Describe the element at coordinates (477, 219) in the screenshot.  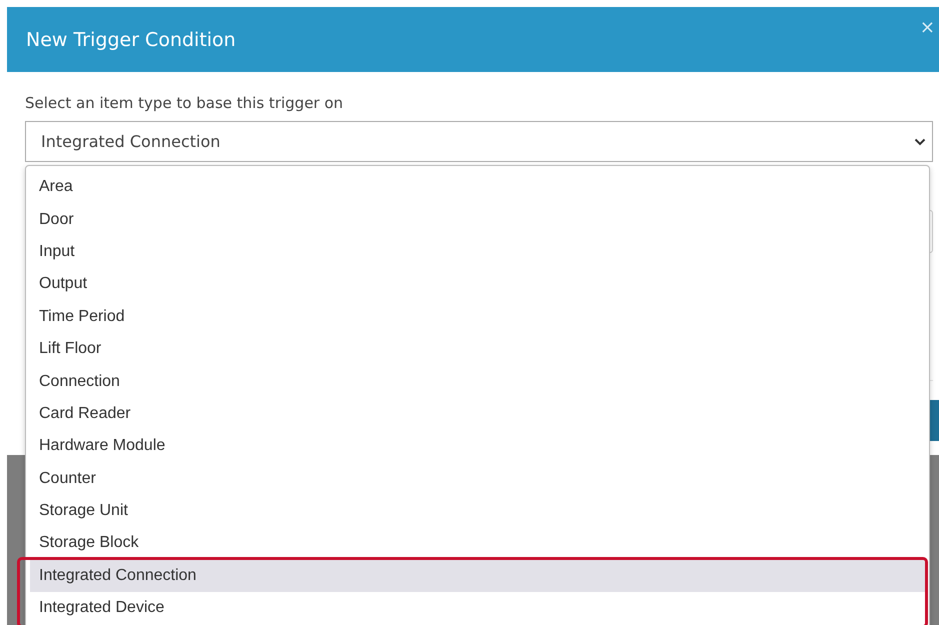
I see `dropdown-option: Door` at that location.